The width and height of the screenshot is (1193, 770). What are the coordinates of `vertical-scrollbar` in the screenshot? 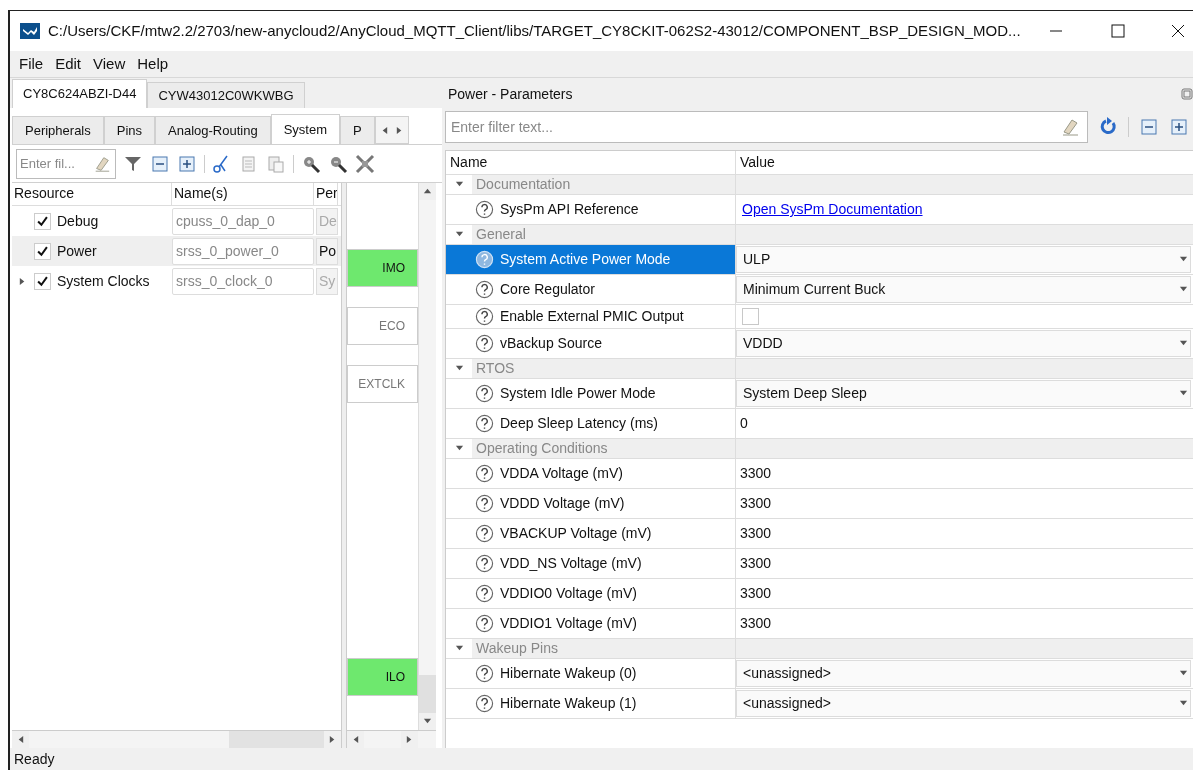 It's located at (427, 456).